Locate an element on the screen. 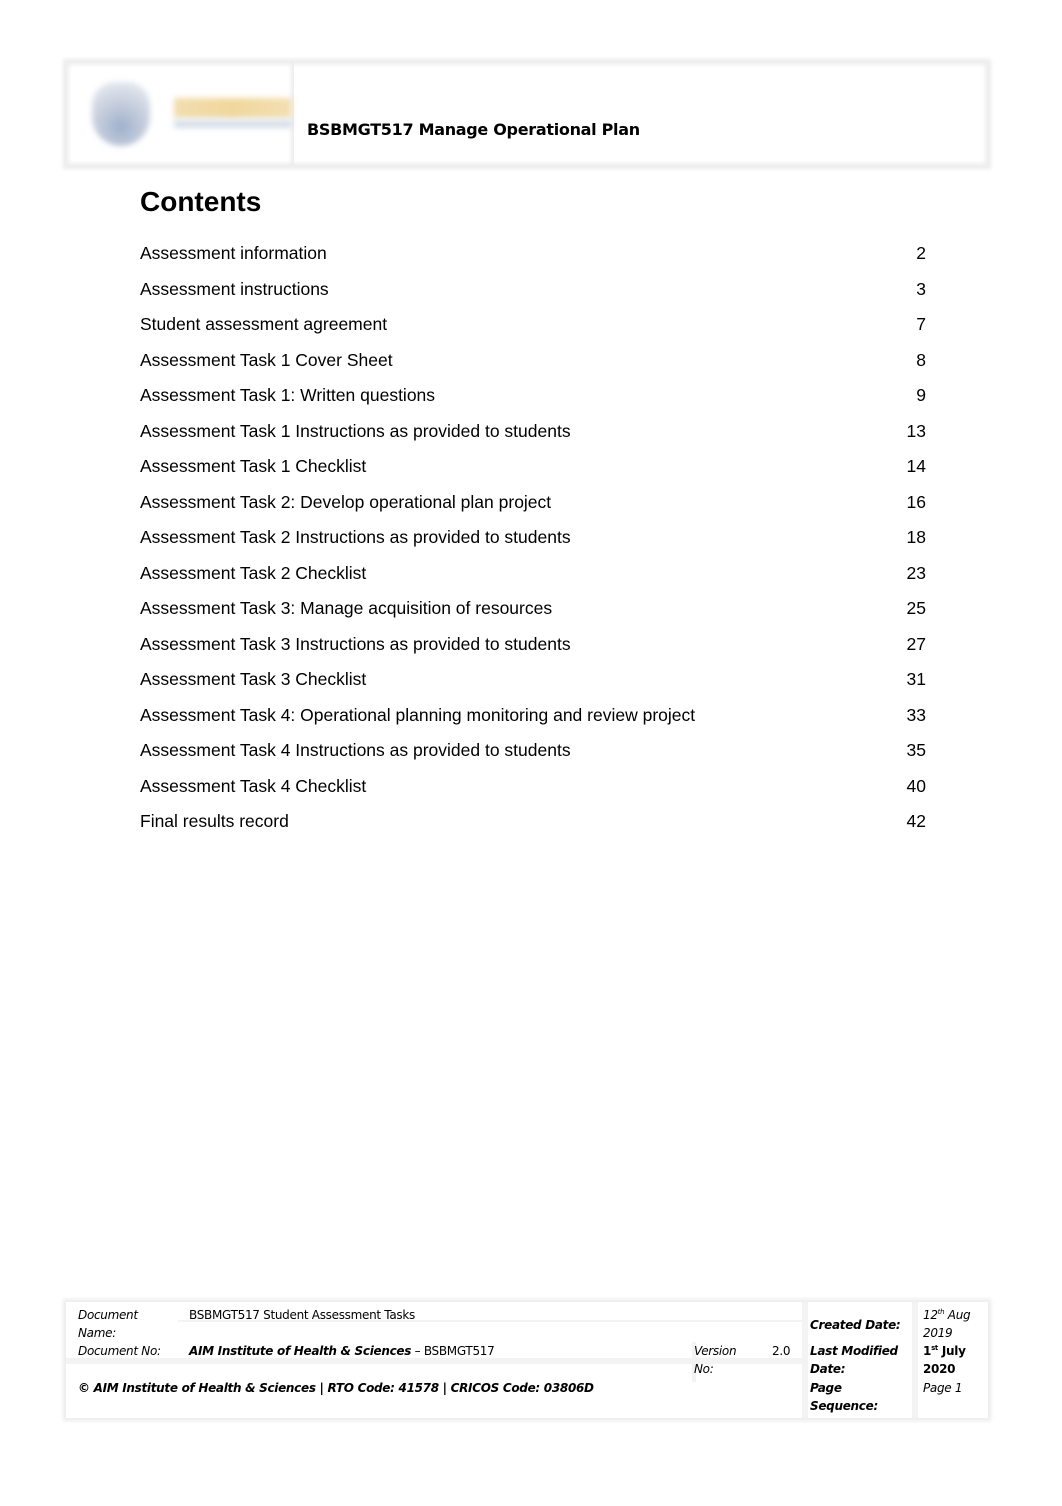 Image resolution: width=1062 pixels, height=1506 pixels. toc-entry-page: 23 is located at coordinates (911, 573).